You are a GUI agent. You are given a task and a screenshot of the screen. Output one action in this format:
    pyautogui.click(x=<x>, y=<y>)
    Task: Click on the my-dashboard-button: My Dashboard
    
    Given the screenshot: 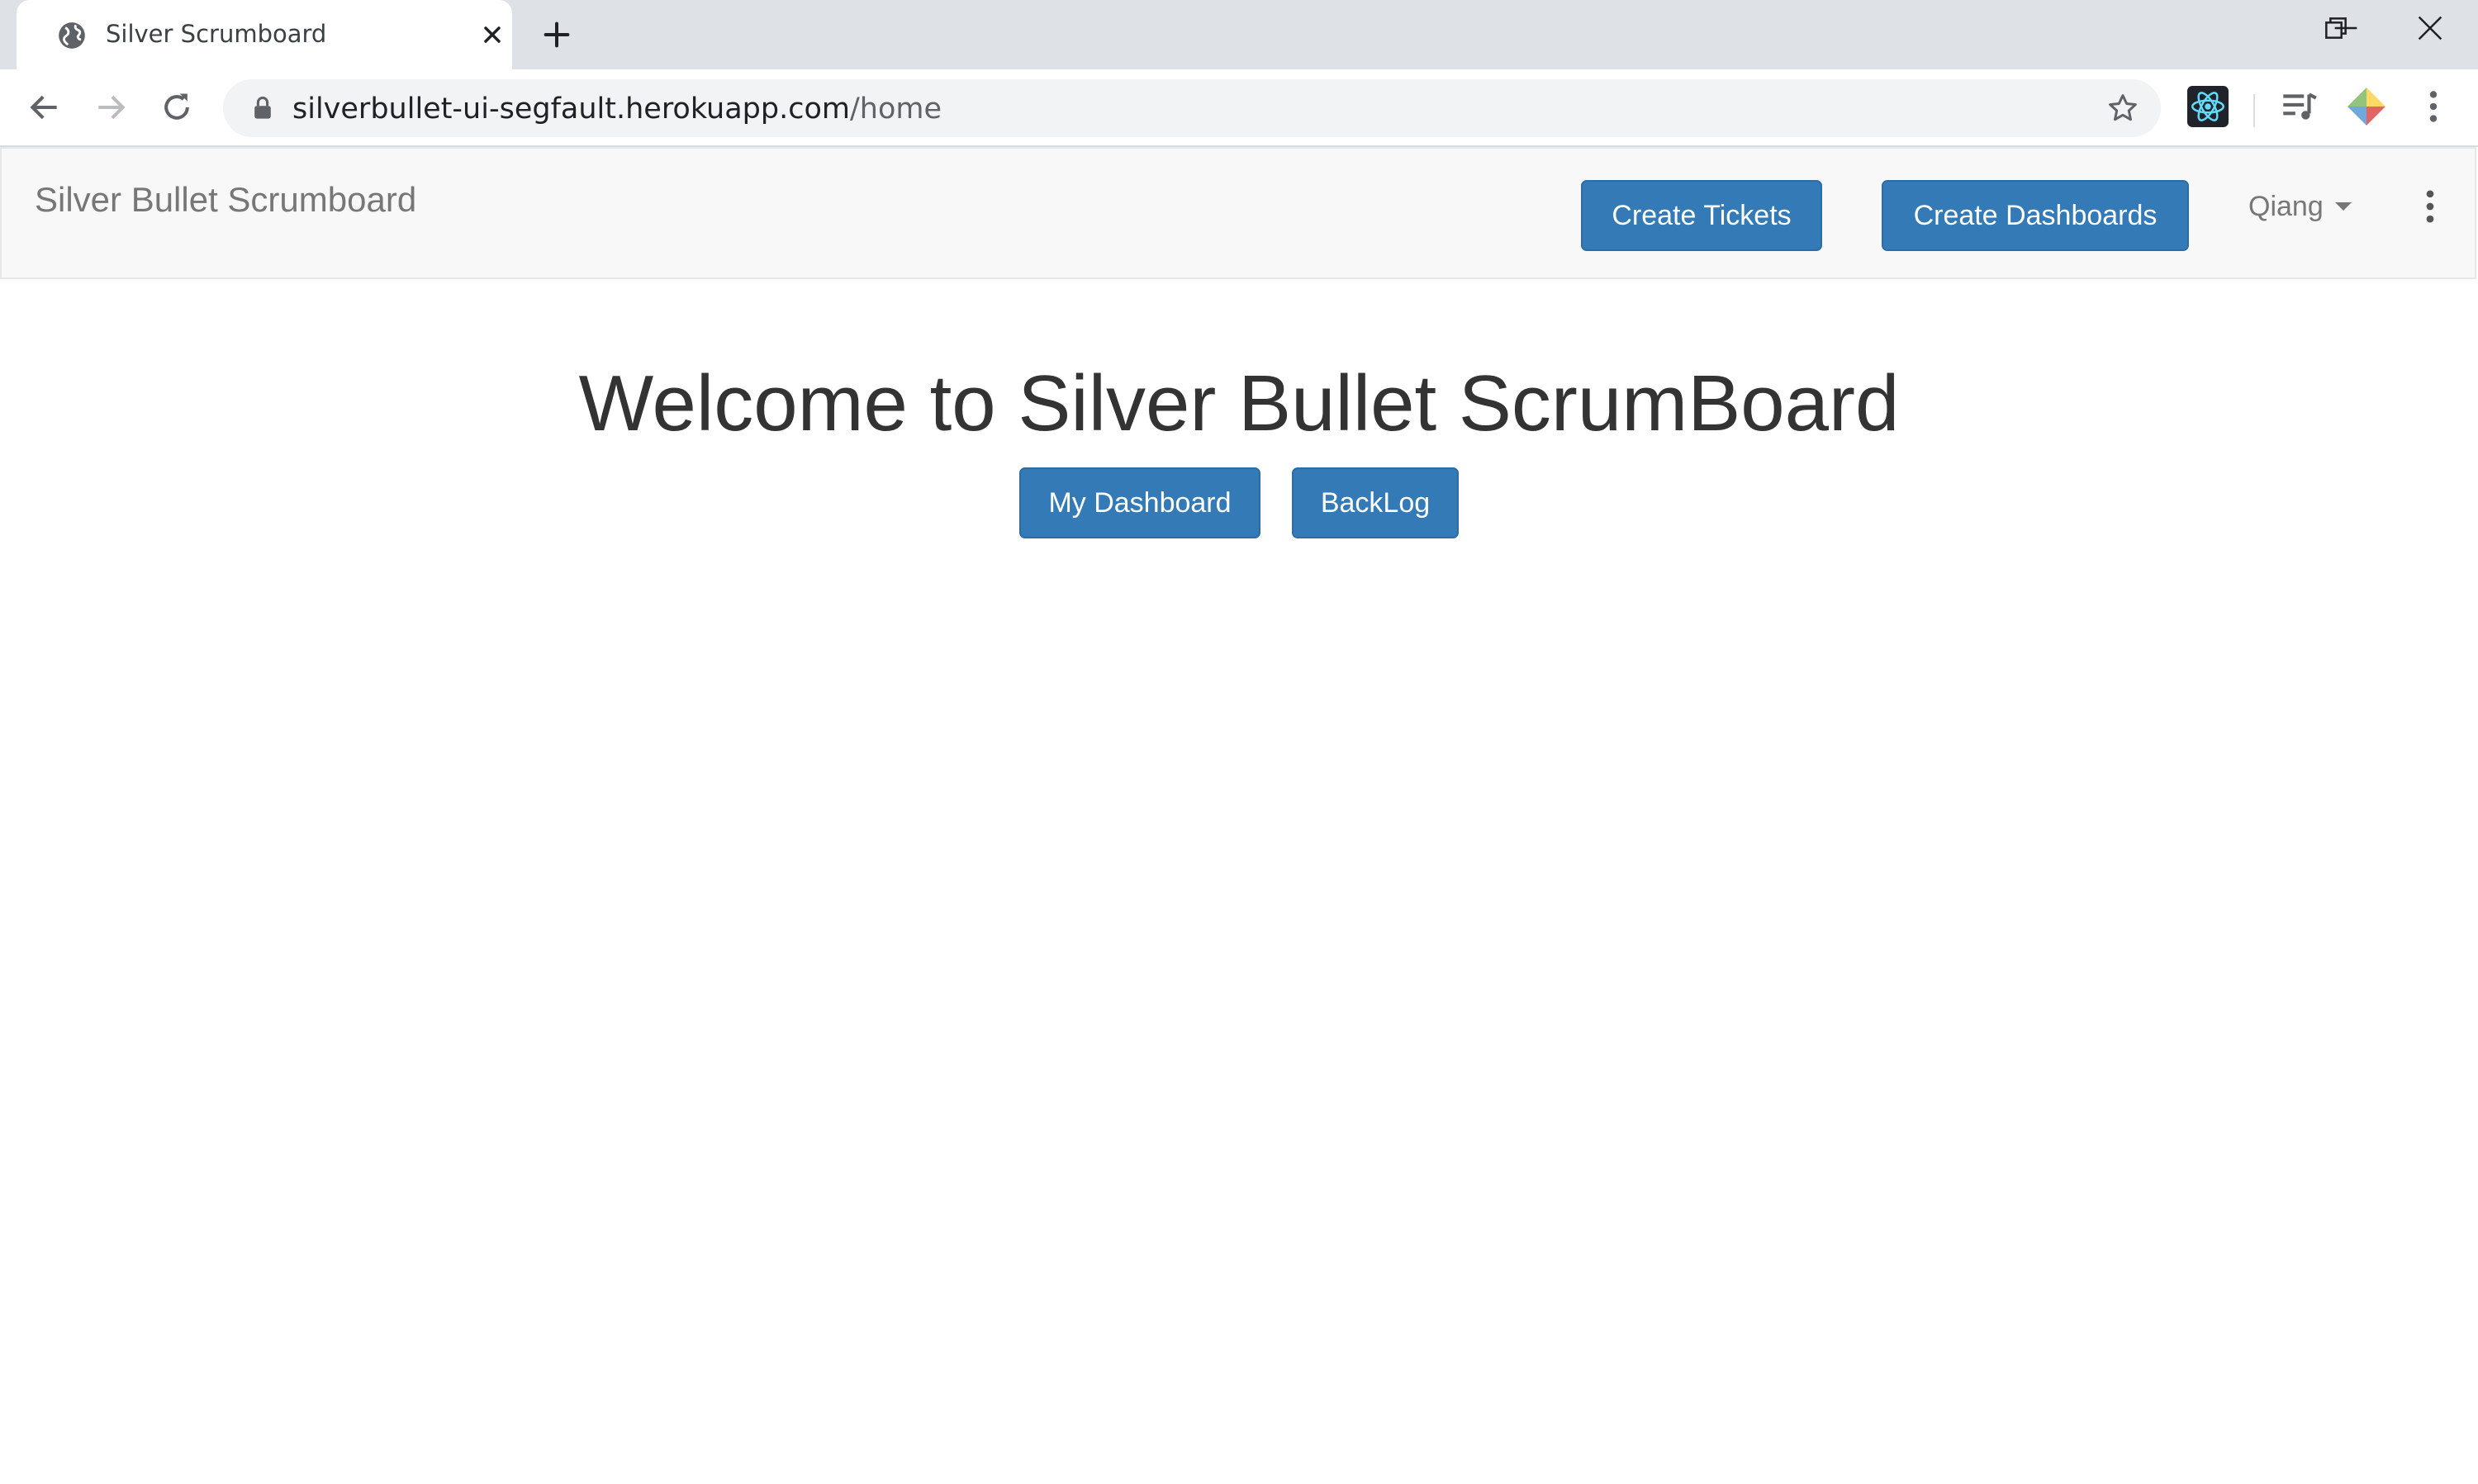 What is the action you would take?
    pyautogui.click(x=1139, y=502)
    